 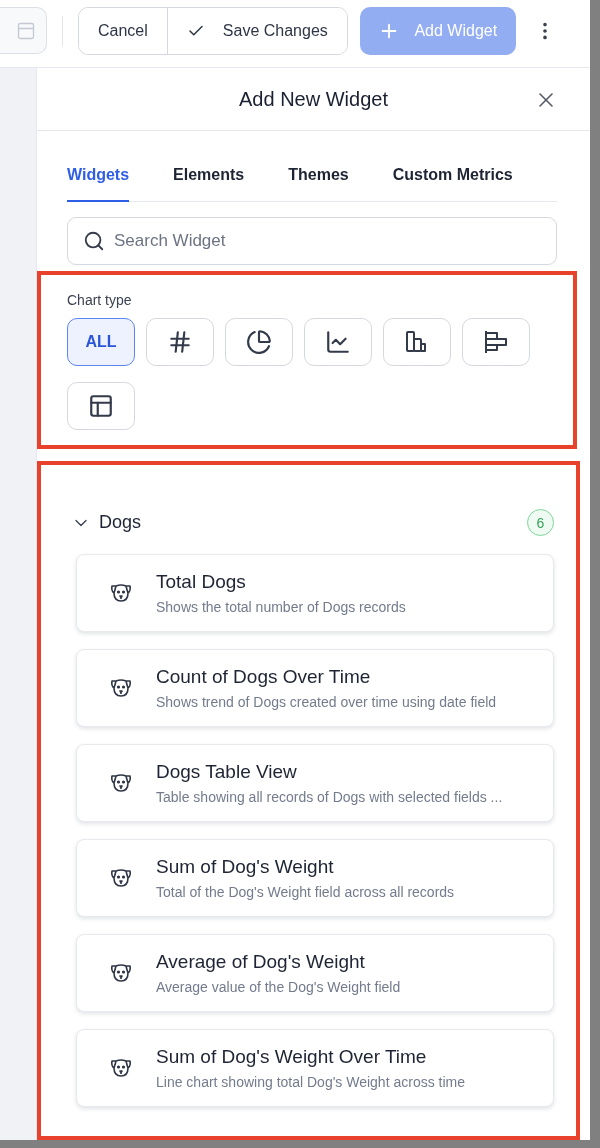 I want to click on widget-description: Average value of the Dog's Weight field, so click(x=278, y=987).